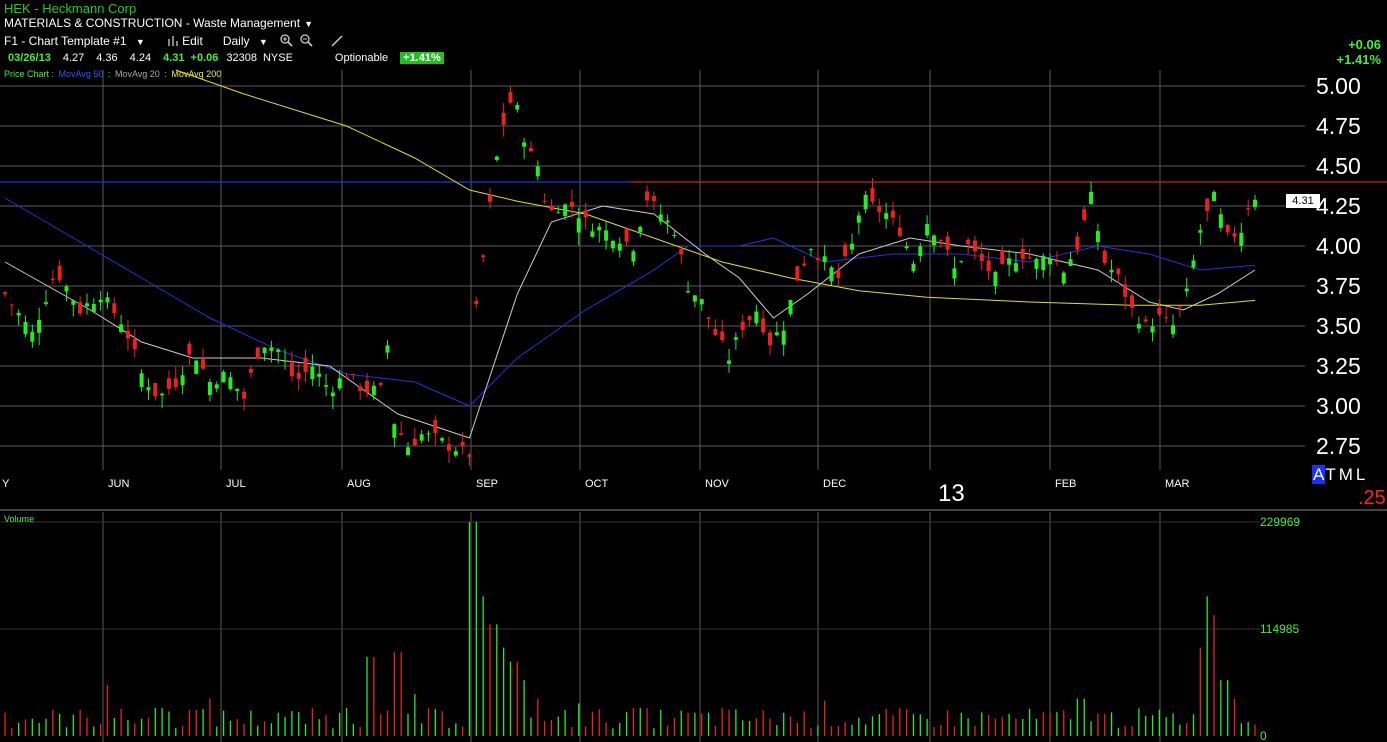 Image resolution: width=1387 pixels, height=742 pixels. I want to click on y-tick-label: 4.75, so click(1338, 126).